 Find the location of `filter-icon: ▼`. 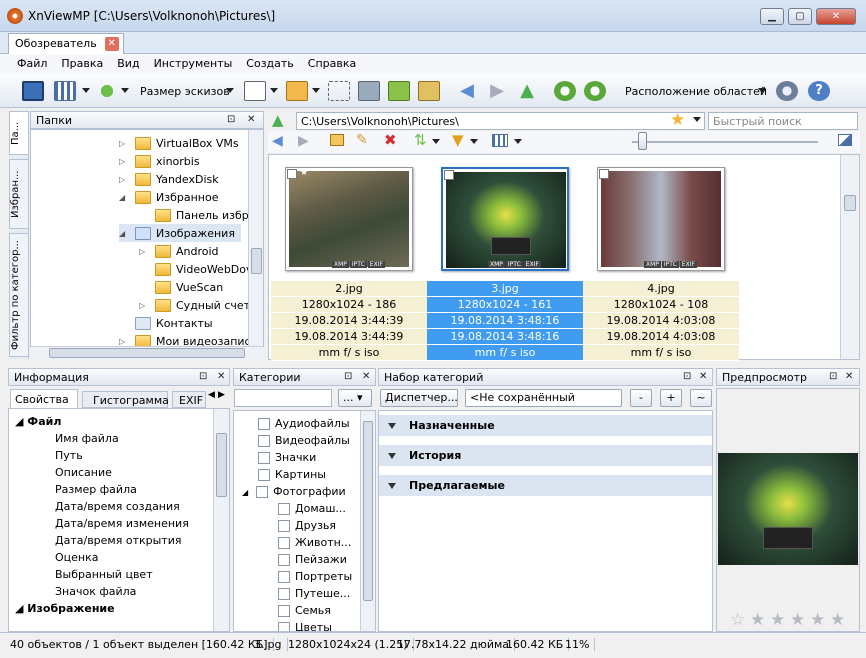

filter-icon: ▼ is located at coordinates (458, 140).